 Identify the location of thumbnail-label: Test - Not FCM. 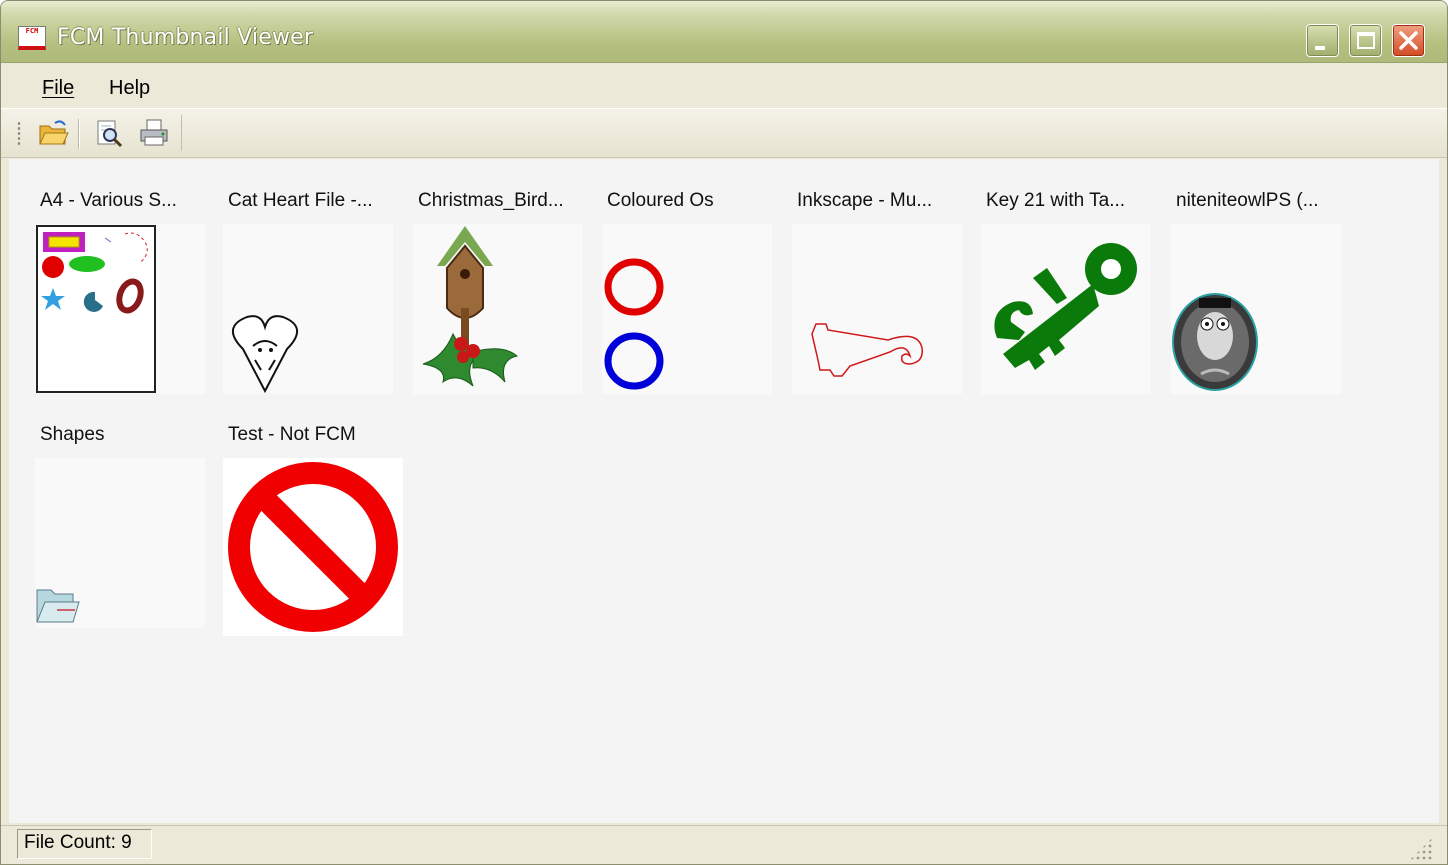
(292, 434).